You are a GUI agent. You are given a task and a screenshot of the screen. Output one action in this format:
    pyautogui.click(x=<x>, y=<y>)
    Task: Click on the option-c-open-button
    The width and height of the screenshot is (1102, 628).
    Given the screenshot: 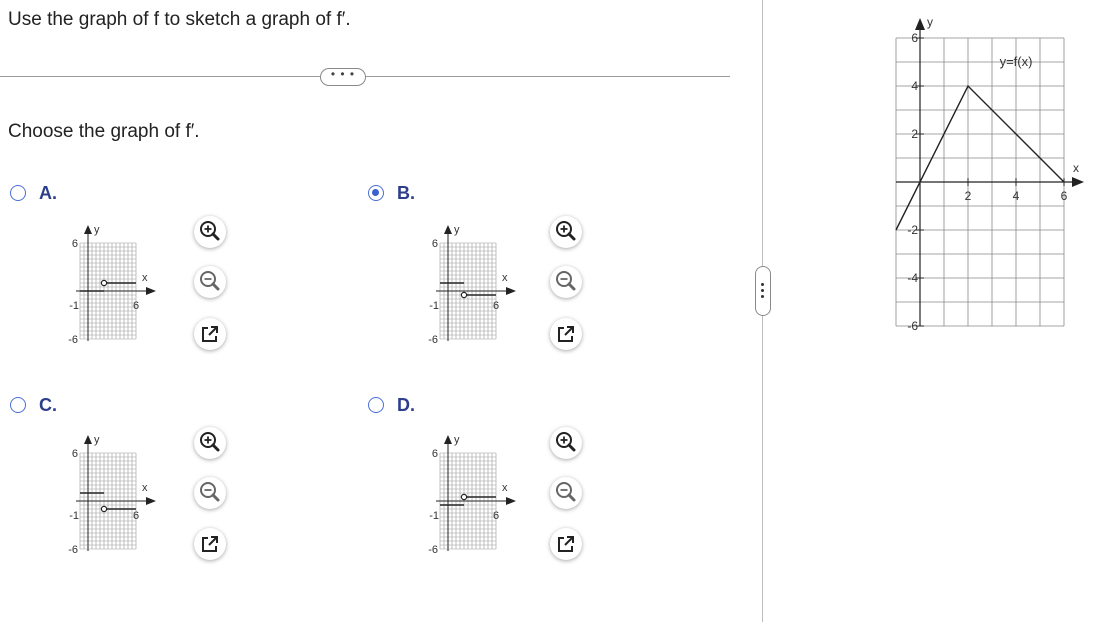 What is the action you would take?
    pyautogui.click(x=210, y=544)
    